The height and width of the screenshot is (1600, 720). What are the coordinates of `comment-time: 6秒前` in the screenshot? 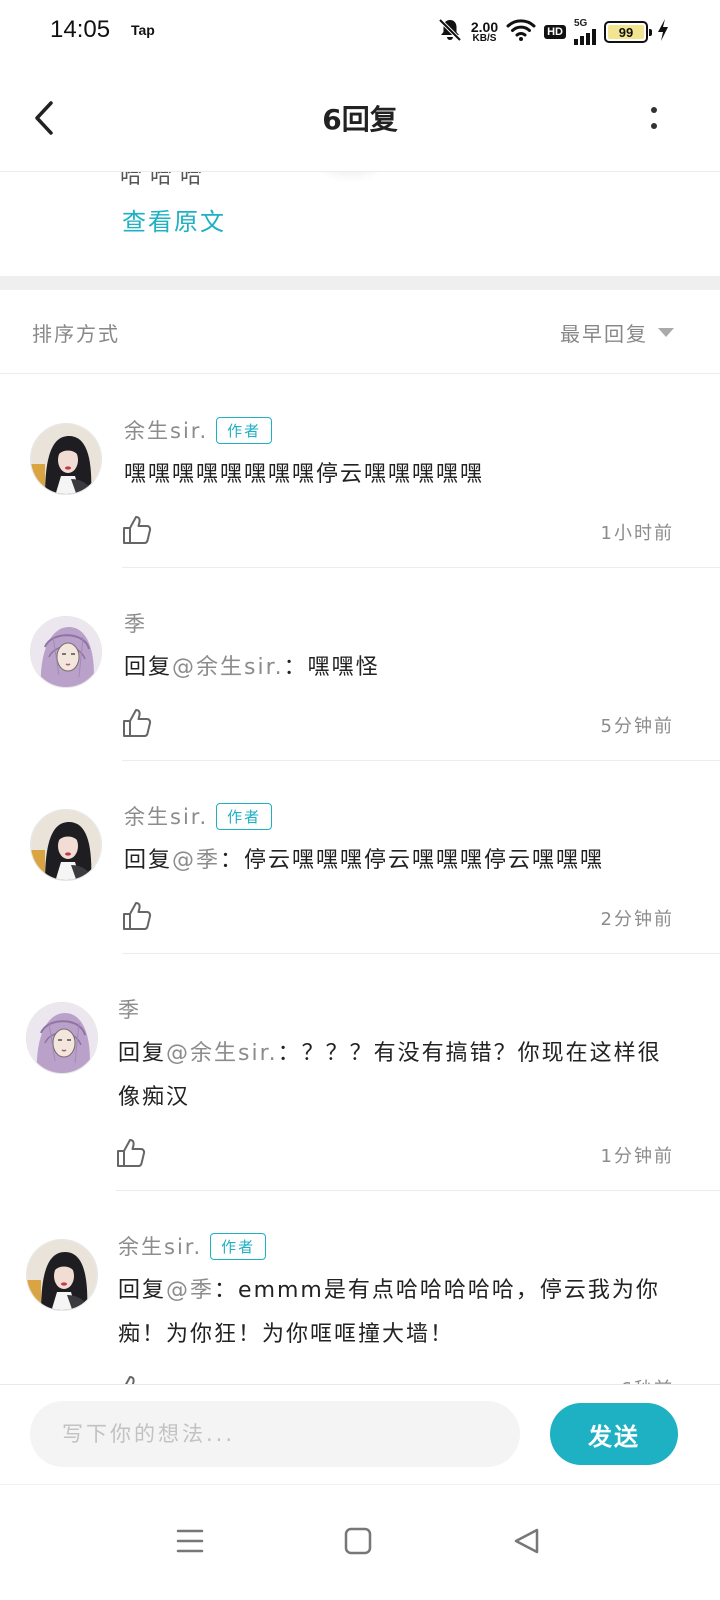 It's located at (647, 1379).